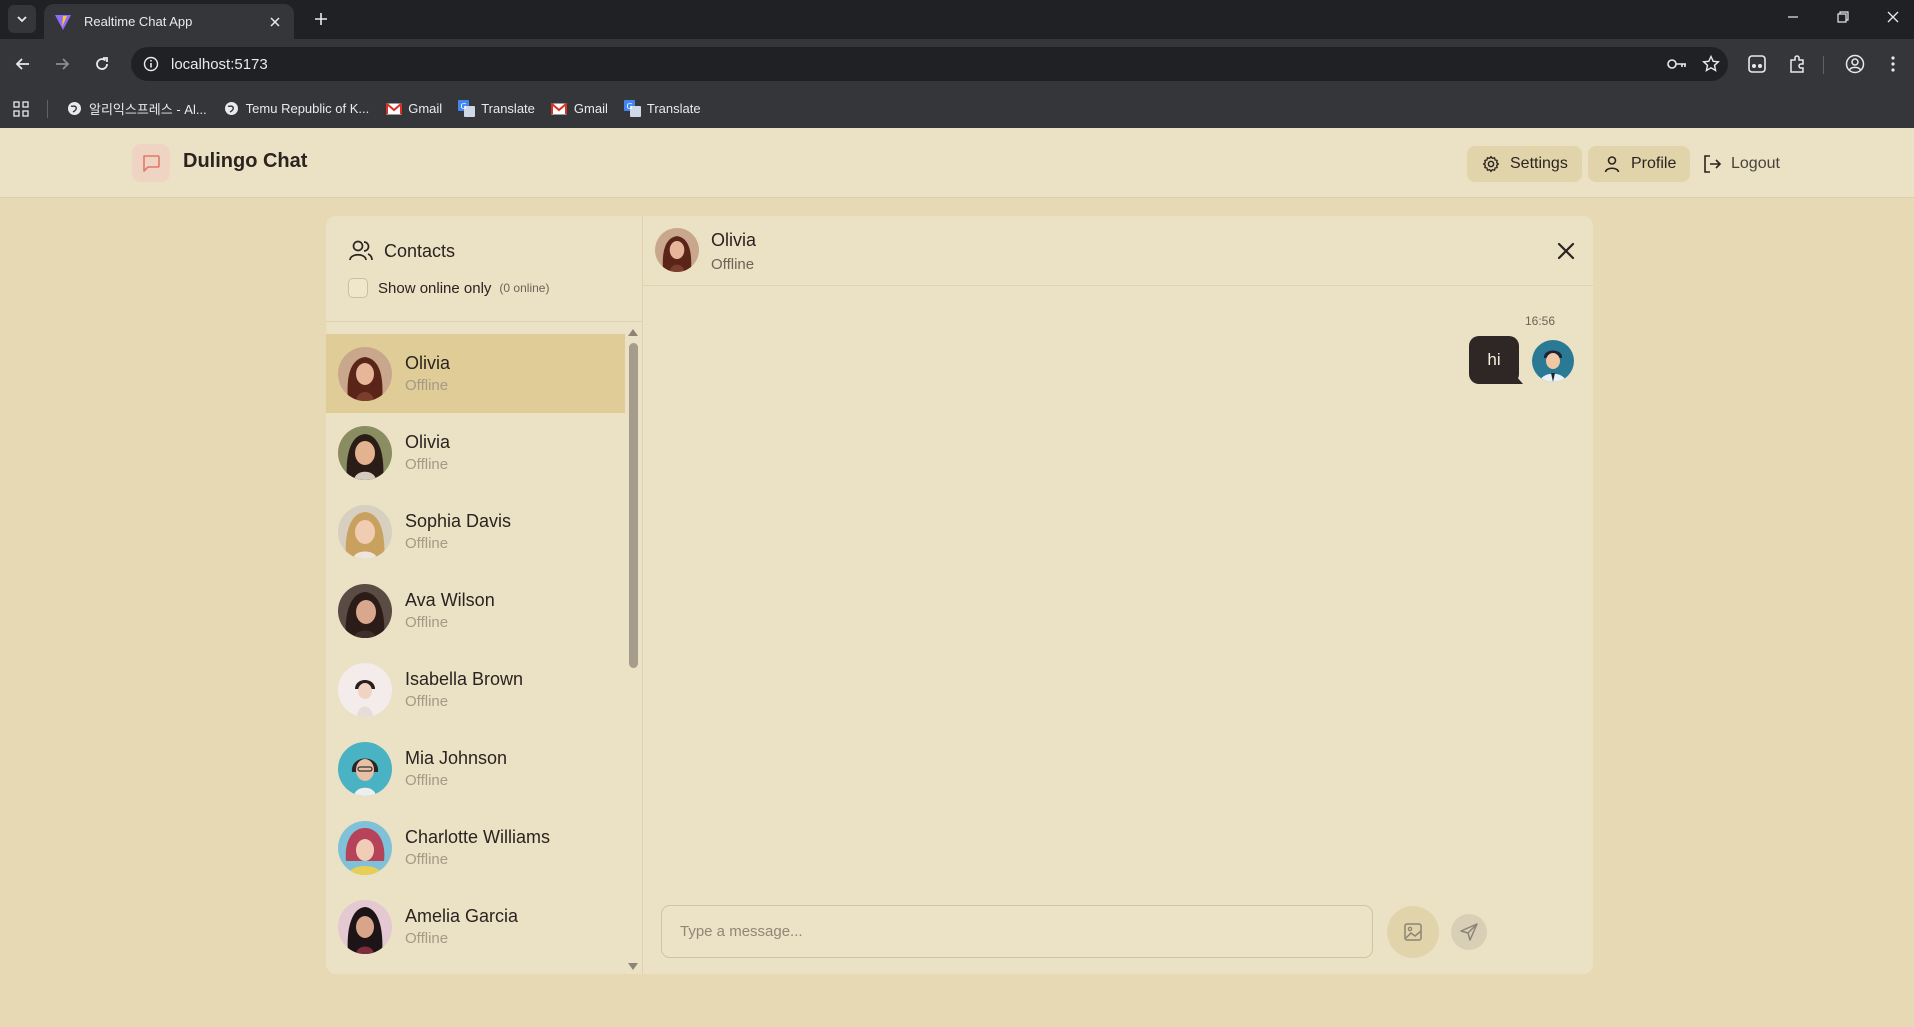  What do you see at coordinates (734, 240) in the screenshot?
I see `chat-contact-name: Olivia` at bounding box center [734, 240].